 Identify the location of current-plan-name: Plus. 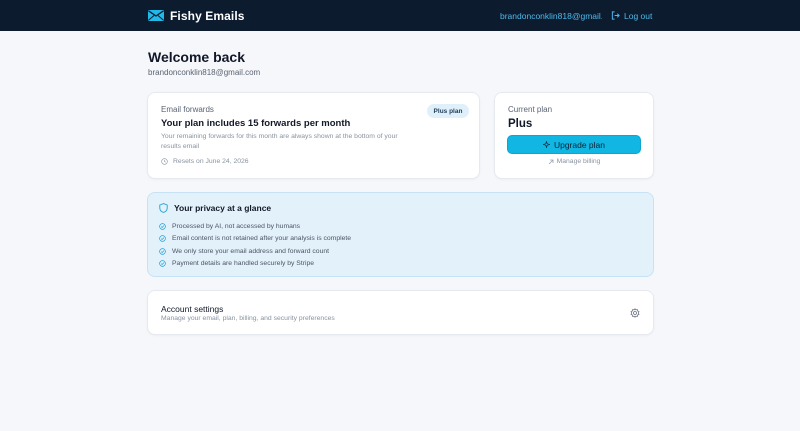
(520, 124).